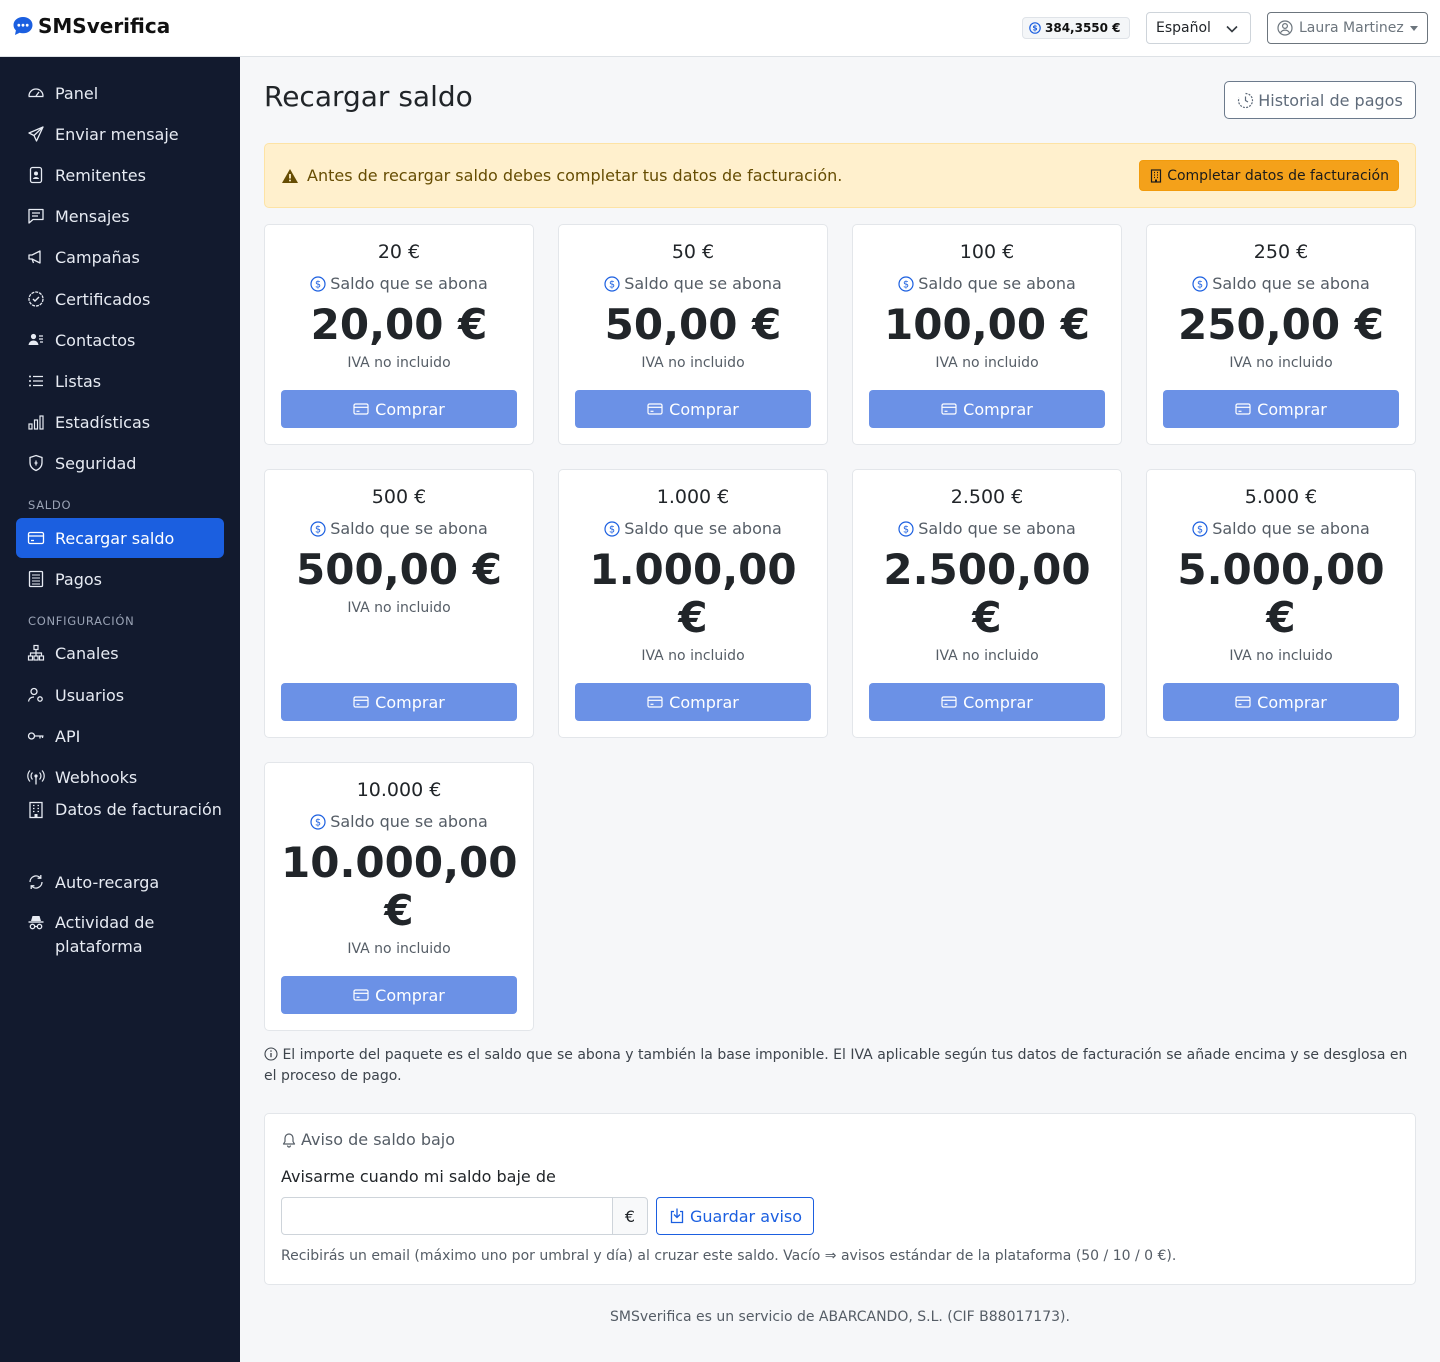  I want to click on sidebar-item-label: Pagos, so click(79, 579).